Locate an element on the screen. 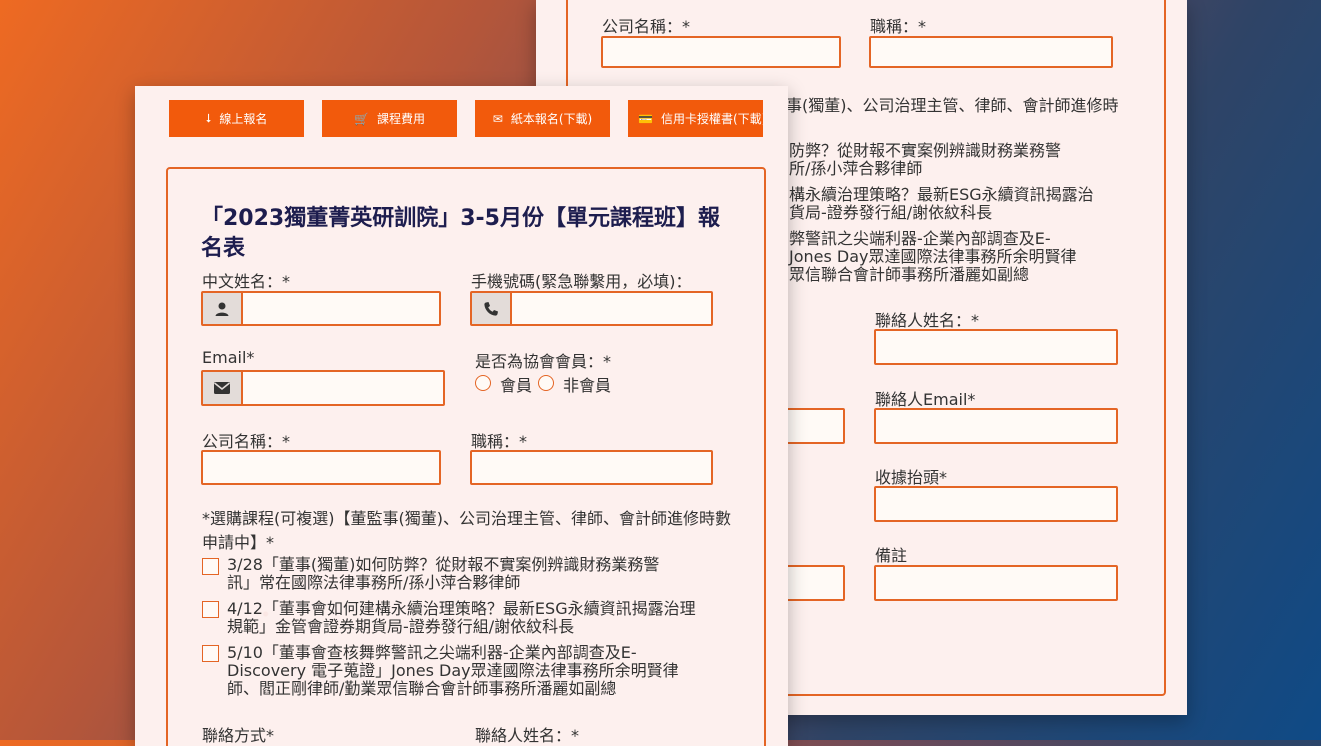 This screenshot has height=746, width=1321. name-label: 中文姓名：* is located at coordinates (246, 281).